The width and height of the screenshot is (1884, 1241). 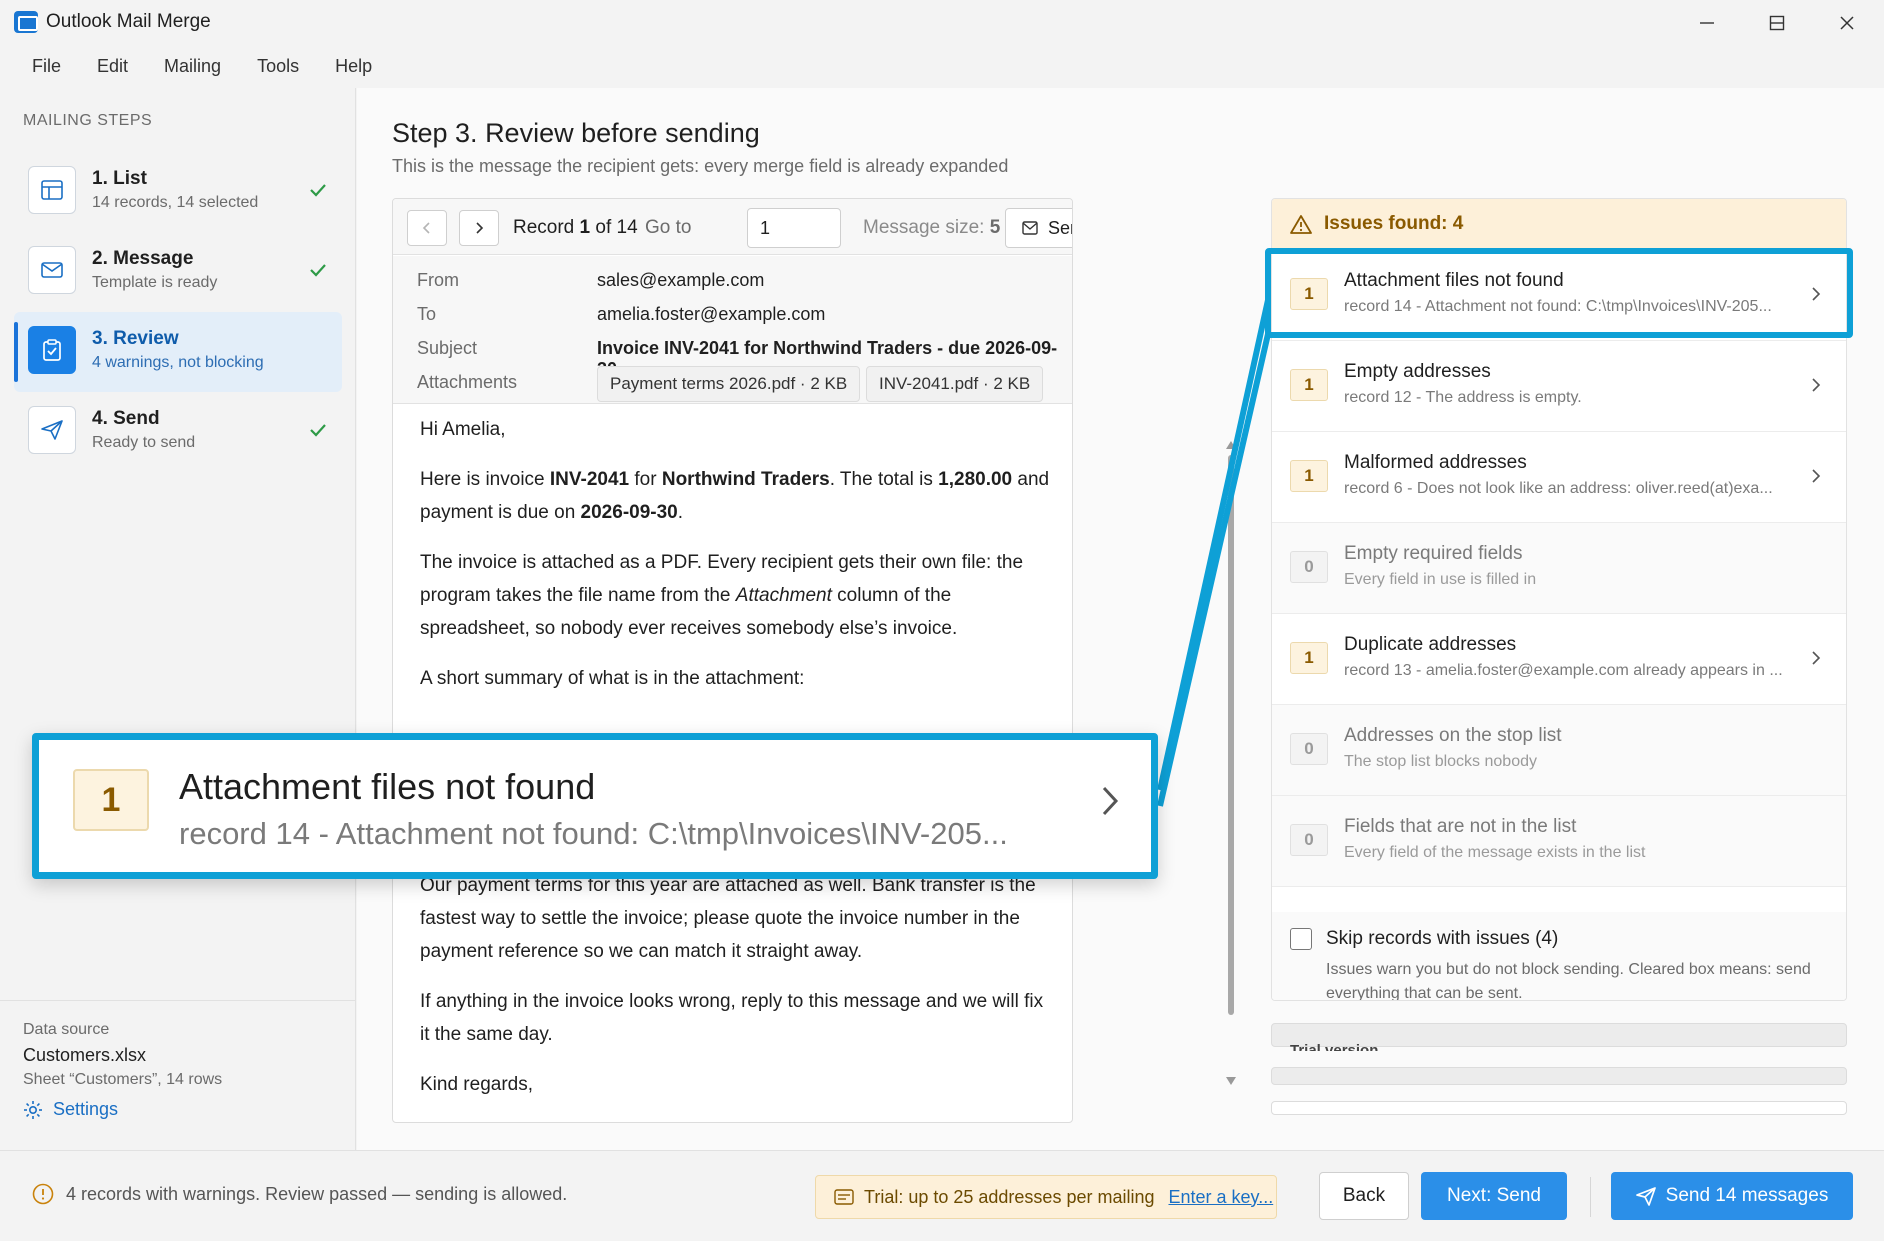 What do you see at coordinates (1301, 939) in the screenshot?
I see `skip-records-checkbox` at bounding box center [1301, 939].